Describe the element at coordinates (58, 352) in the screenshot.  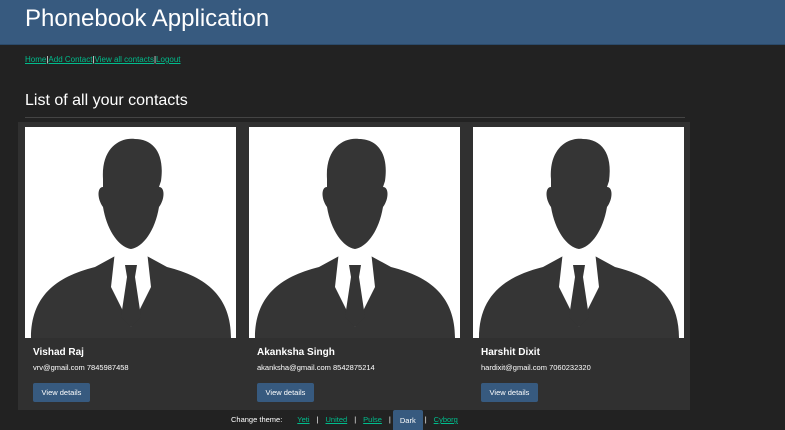
I see `contact-name: Vishad Raj` at that location.